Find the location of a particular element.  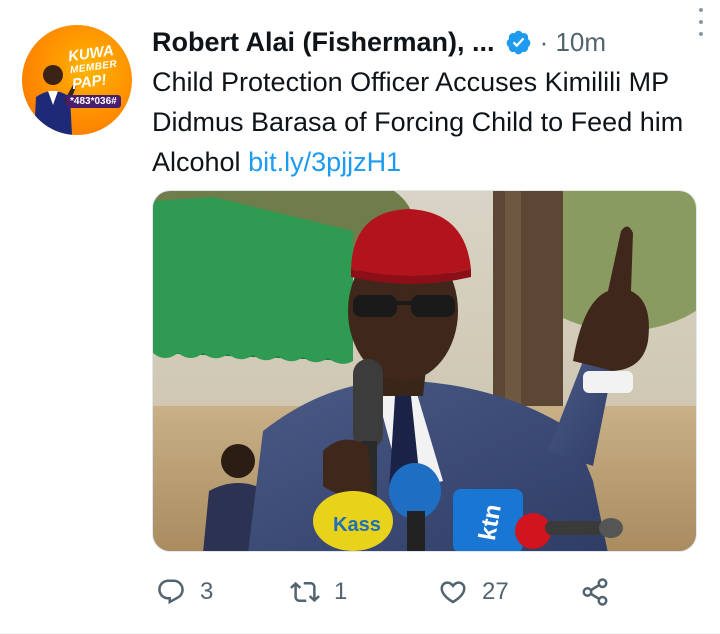

like-count: 27 is located at coordinates (495, 591).